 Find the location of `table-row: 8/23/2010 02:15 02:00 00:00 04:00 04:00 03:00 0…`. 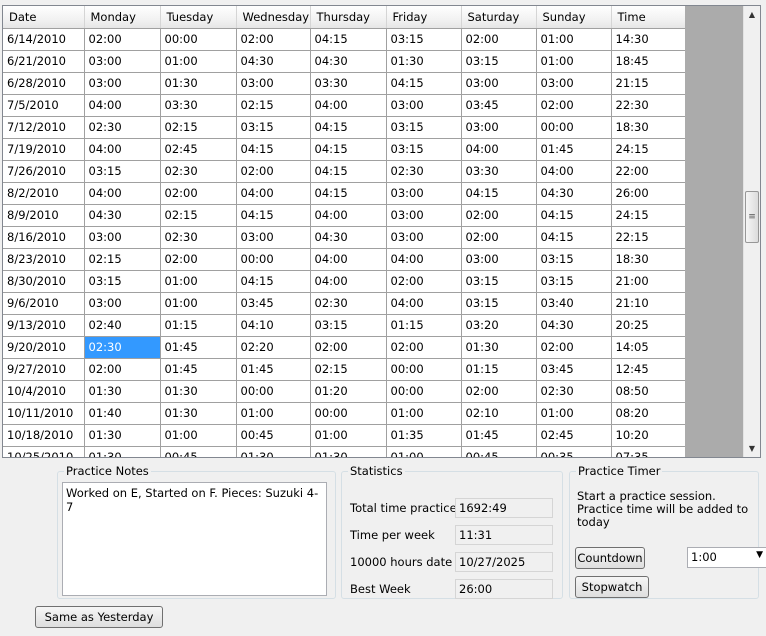

table-row: 8/23/2010 02:15 02:00 00:00 04:00 04:00 03:00 0… is located at coordinates (344, 259).